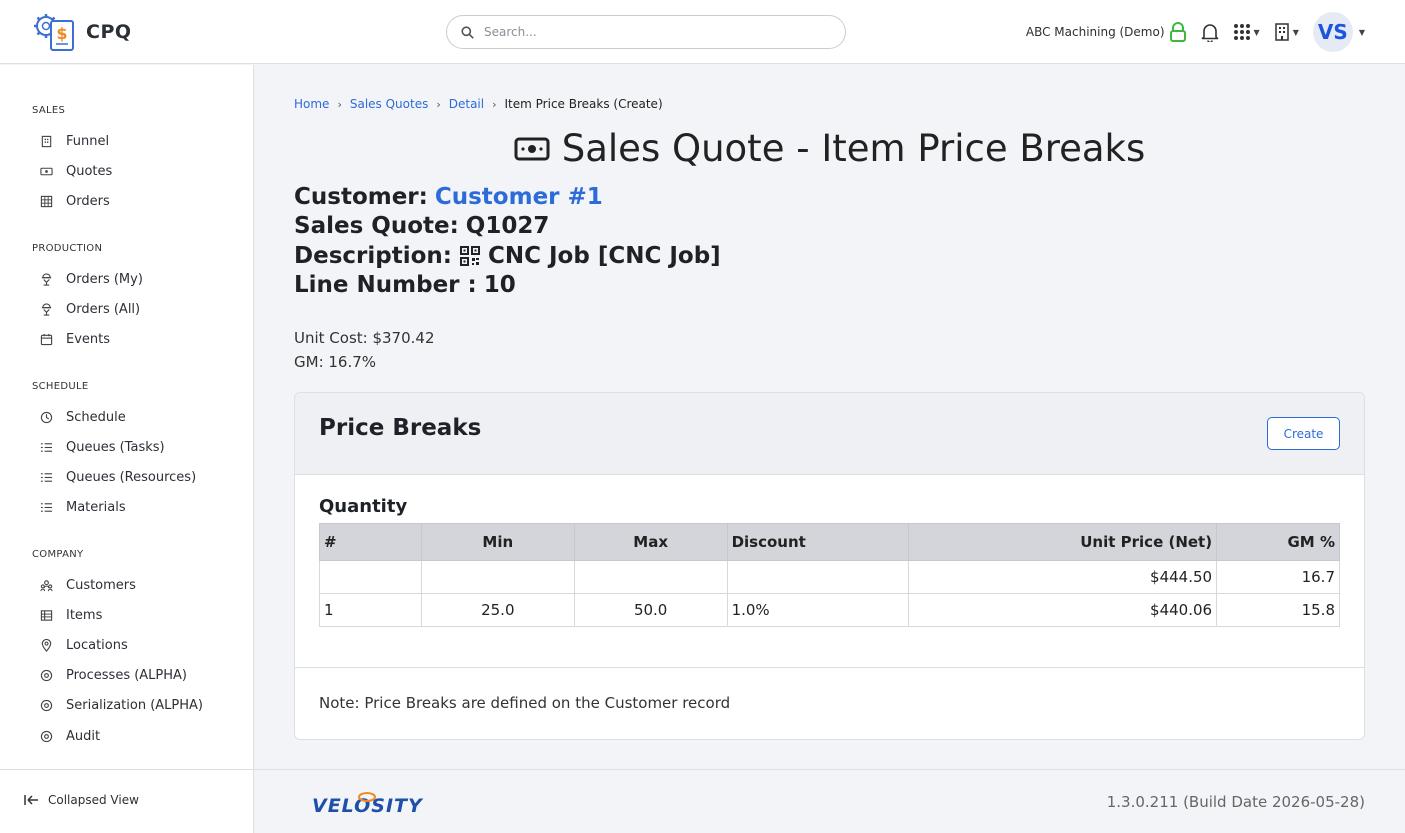 The width and height of the screenshot is (1405, 833). I want to click on sidebar-item-label: Events, so click(88, 339).